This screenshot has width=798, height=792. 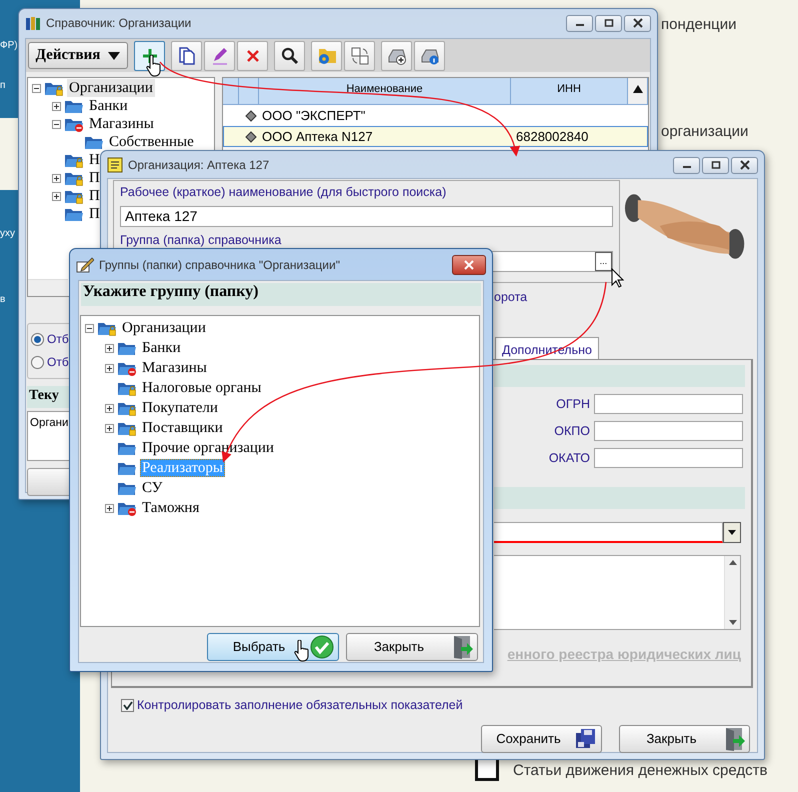 I want to click on dropdown-field, so click(x=608, y=532).